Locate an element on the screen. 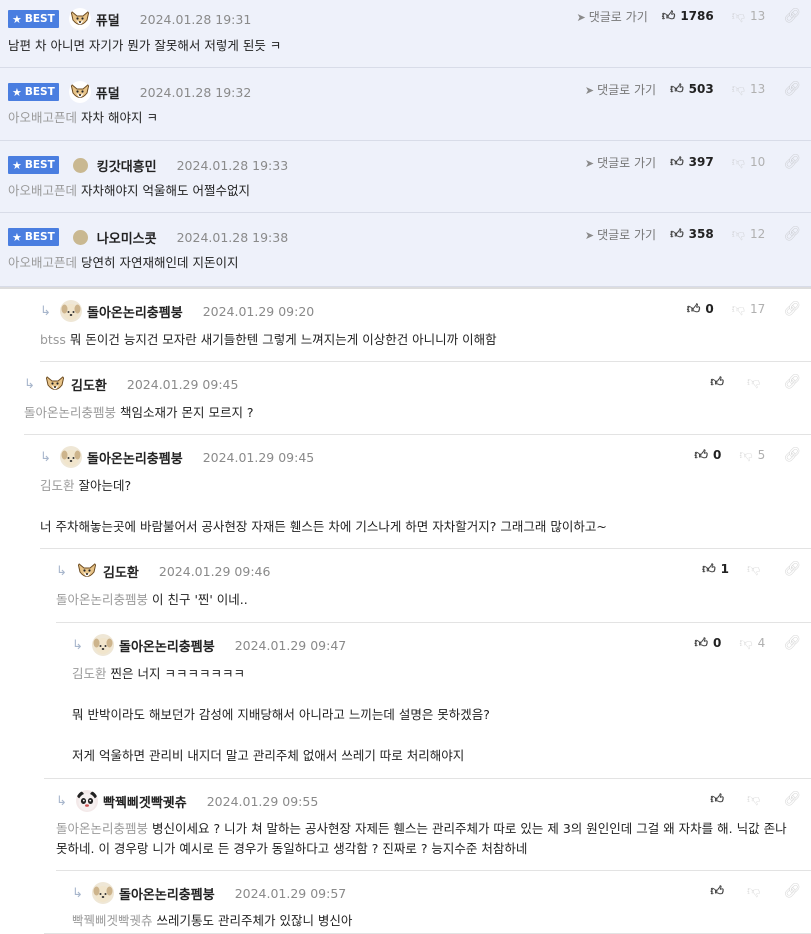  comment-text: 아오배고픈데 자차해야지 억울해도 어쩔수없지 is located at coordinates (402, 191).